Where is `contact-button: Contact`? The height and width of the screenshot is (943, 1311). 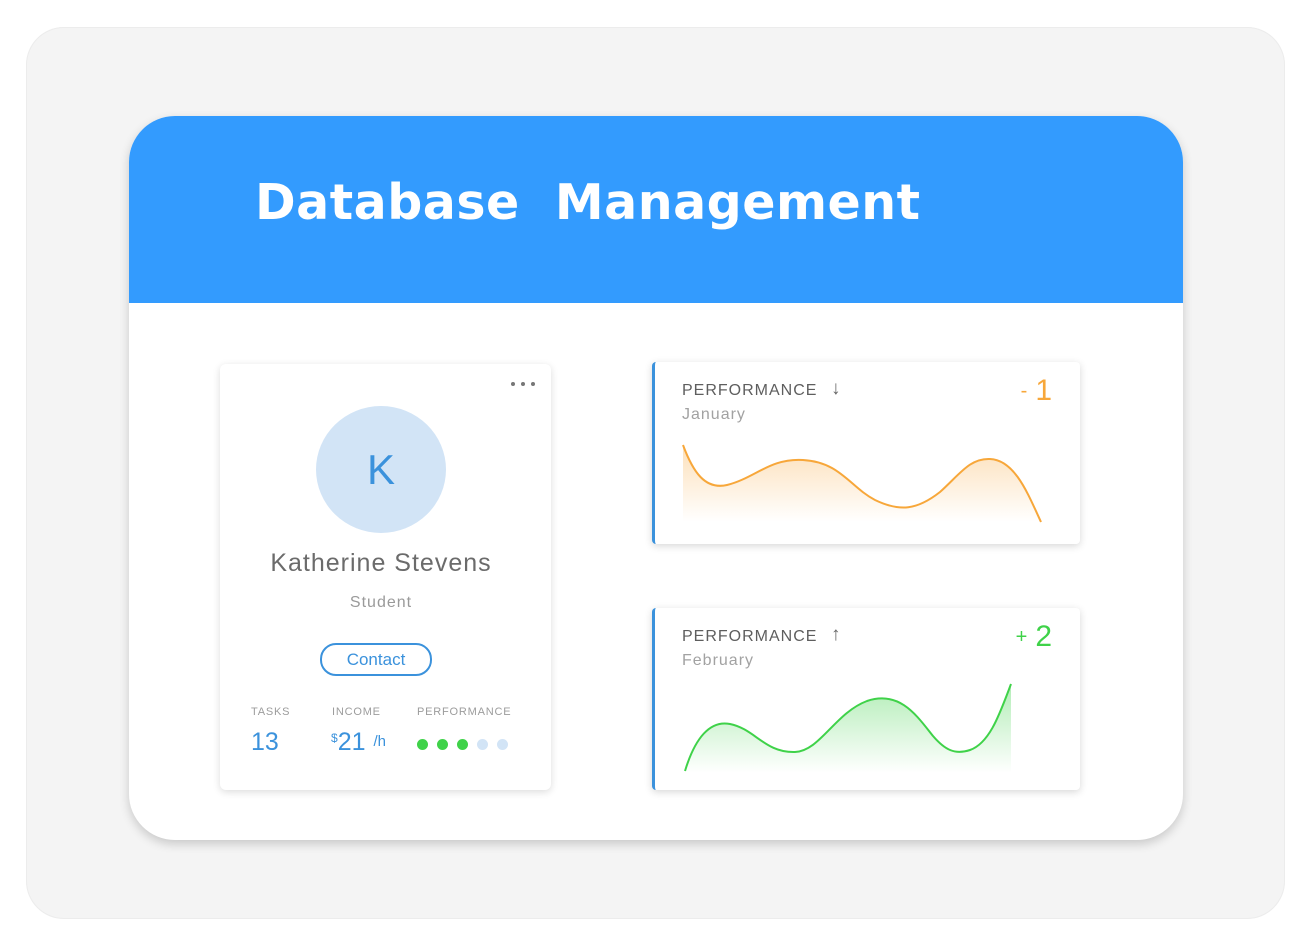
contact-button: Contact is located at coordinates (376, 659).